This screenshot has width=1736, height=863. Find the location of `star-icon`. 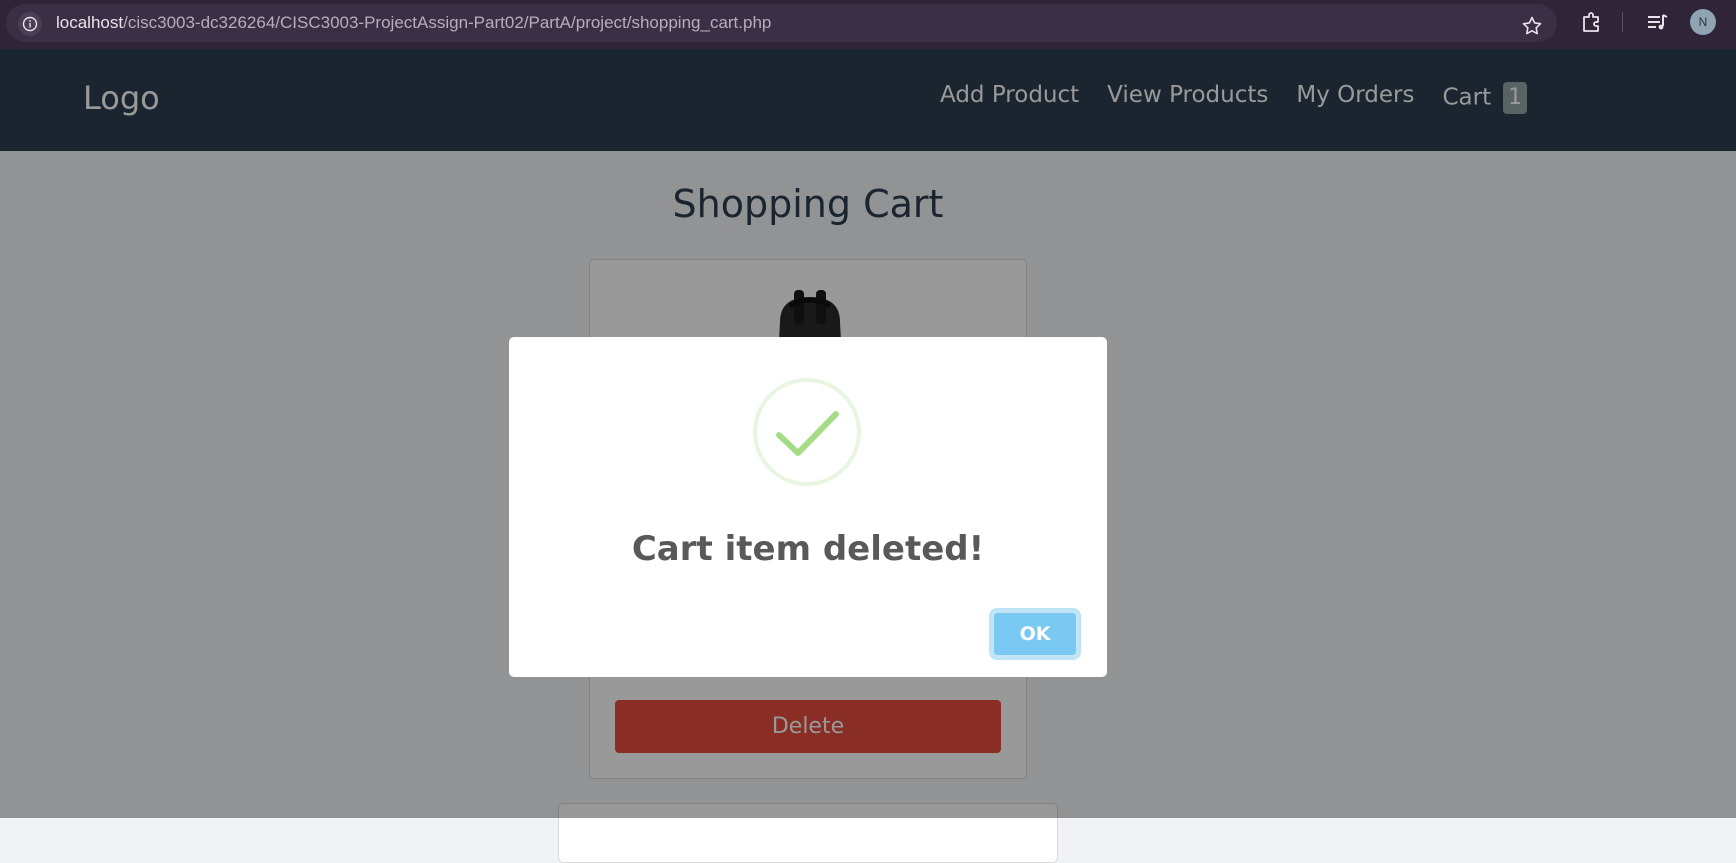

star-icon is located at coordinates (1532, 26).